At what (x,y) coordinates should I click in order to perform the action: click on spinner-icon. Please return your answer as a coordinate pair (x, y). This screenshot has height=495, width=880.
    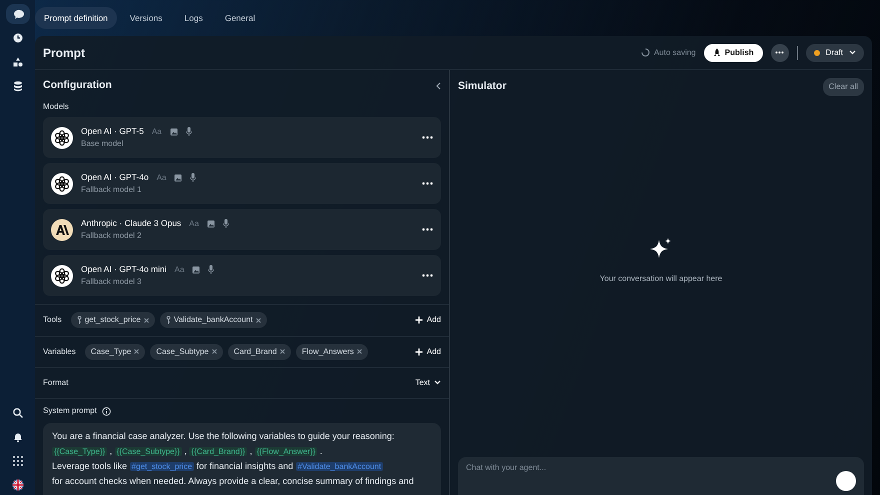
    Looking at the image, I should click on (645, 52).